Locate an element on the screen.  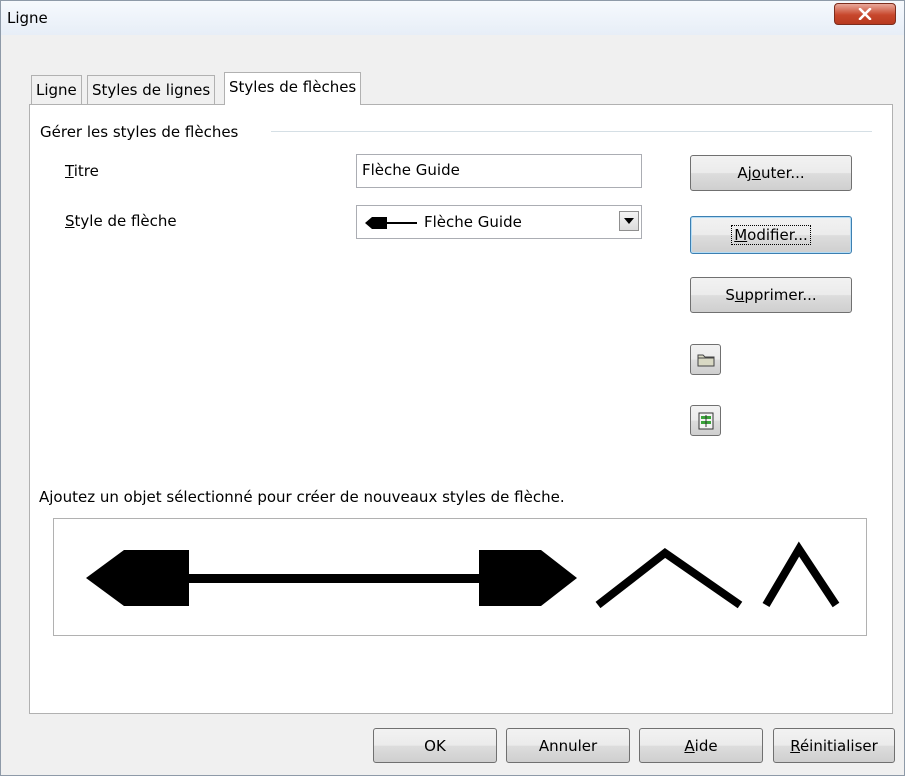
arrow-preview-icon is located at coordinates (391, 223).